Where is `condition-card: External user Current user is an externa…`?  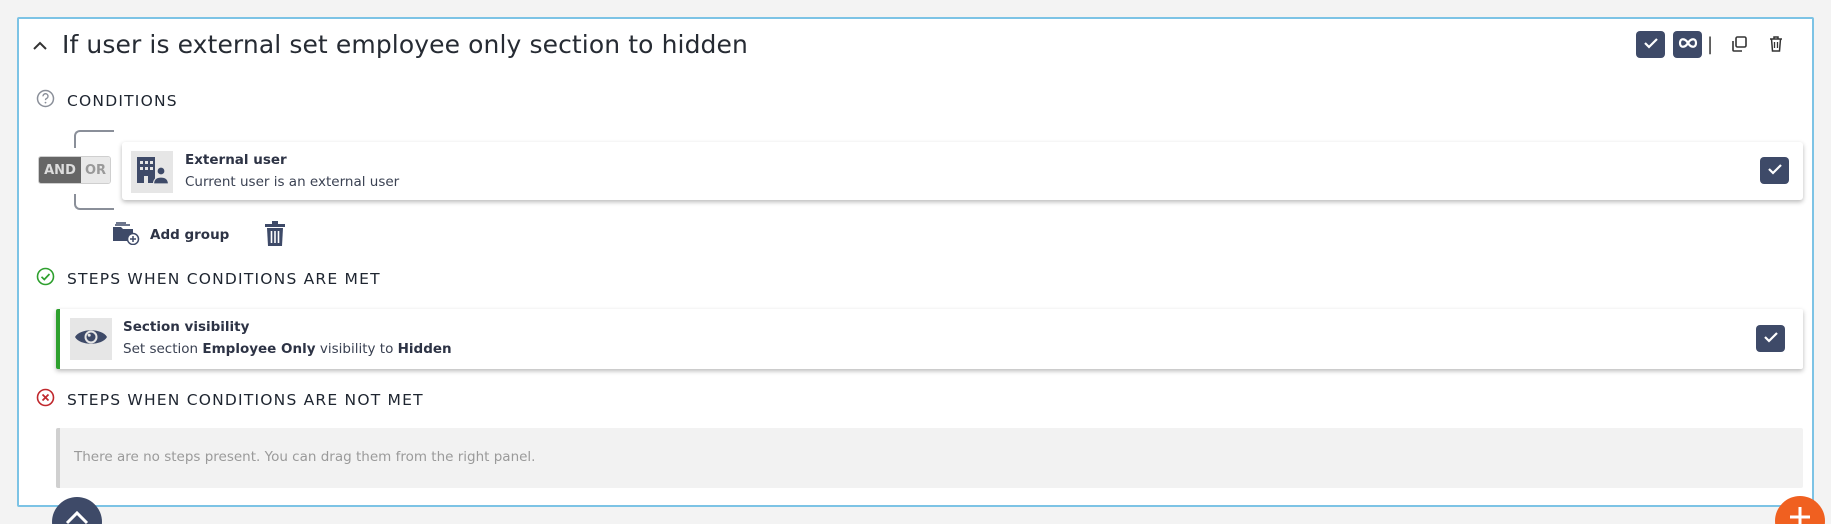
condition-card: External user Current user is an externa… is located at coordinates (962, 171).